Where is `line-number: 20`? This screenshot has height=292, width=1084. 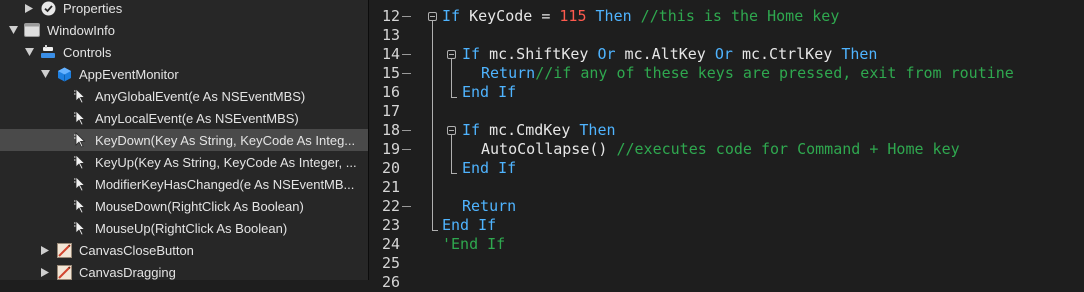
line-number: 20 is located at coordinates (390, 168).